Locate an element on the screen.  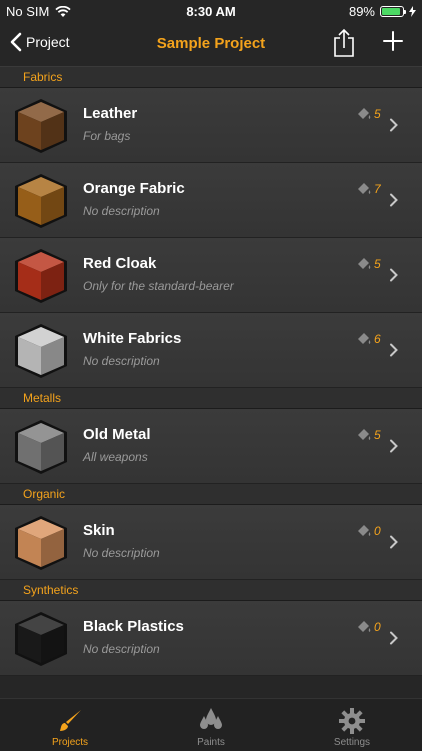
list-item: White Fabrics No description 6 is located at coordinates (211, 350).